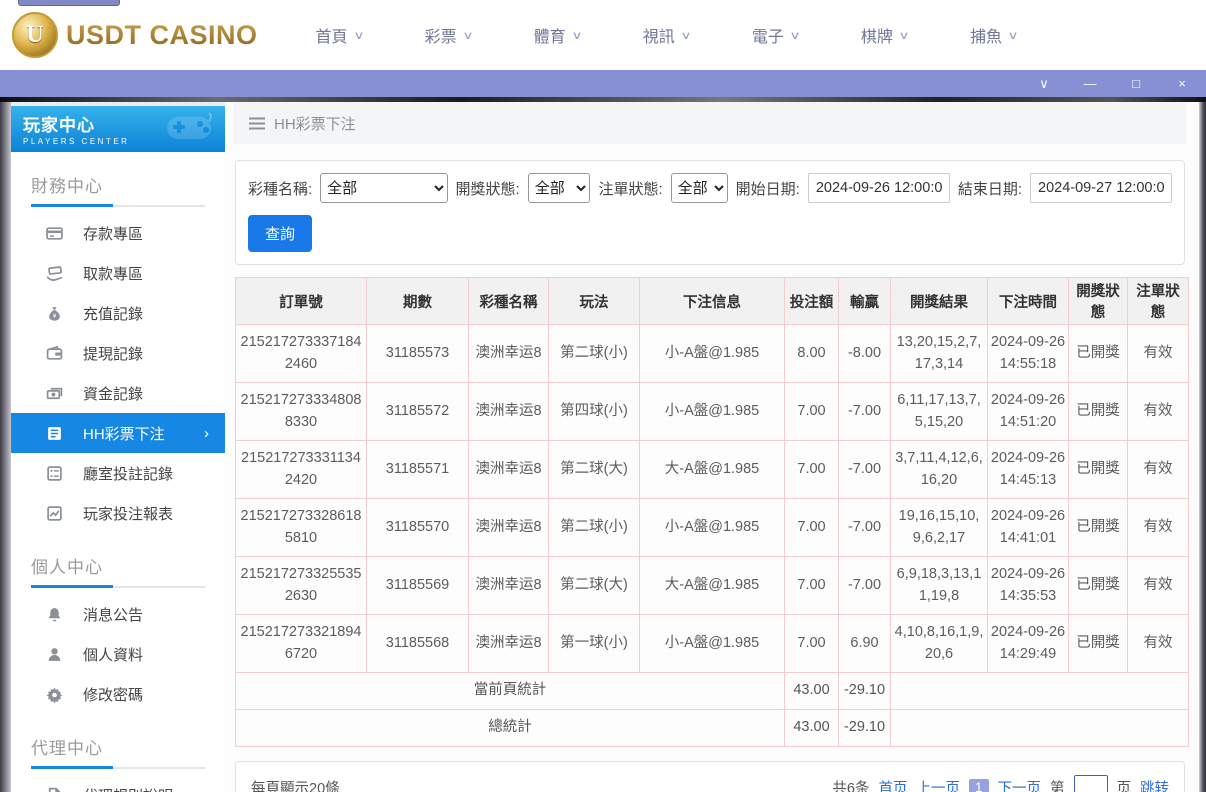 Image resolution: width=1206 pixels, height=792 pixels. What do you see at coordinates (280, 233) in the screenshot?
I see `search-button: 查詢` at bounding box center [280, 233].